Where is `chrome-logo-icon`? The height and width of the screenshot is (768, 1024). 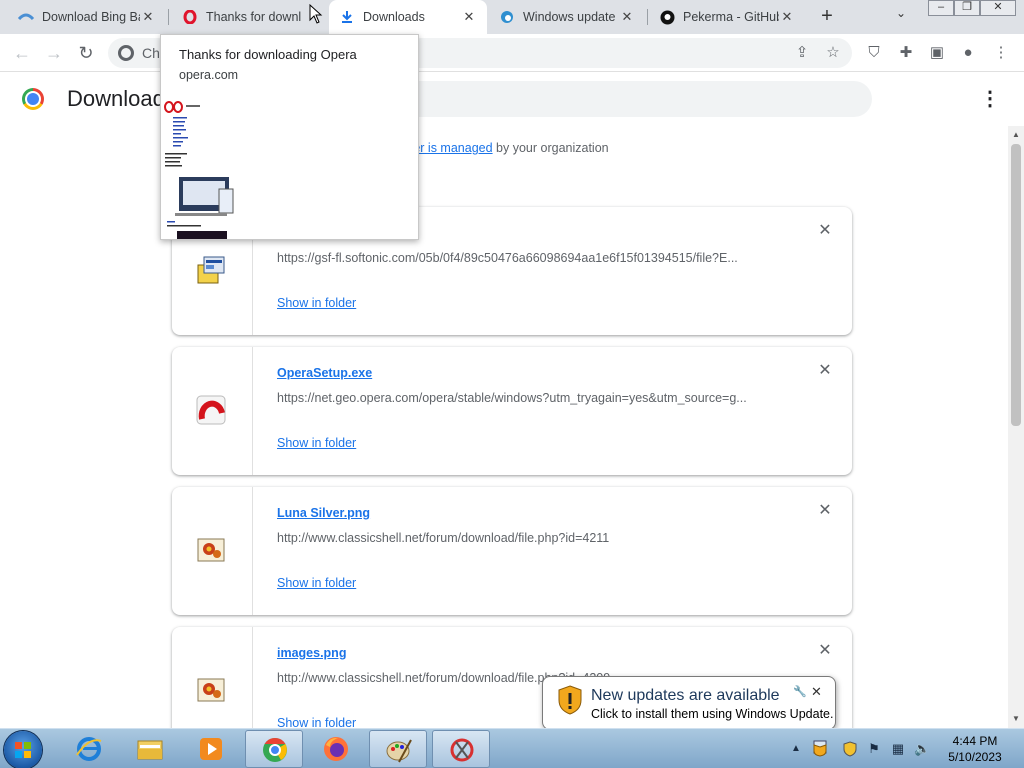 chrome-logo-icon is located at coordinates (33, 99).